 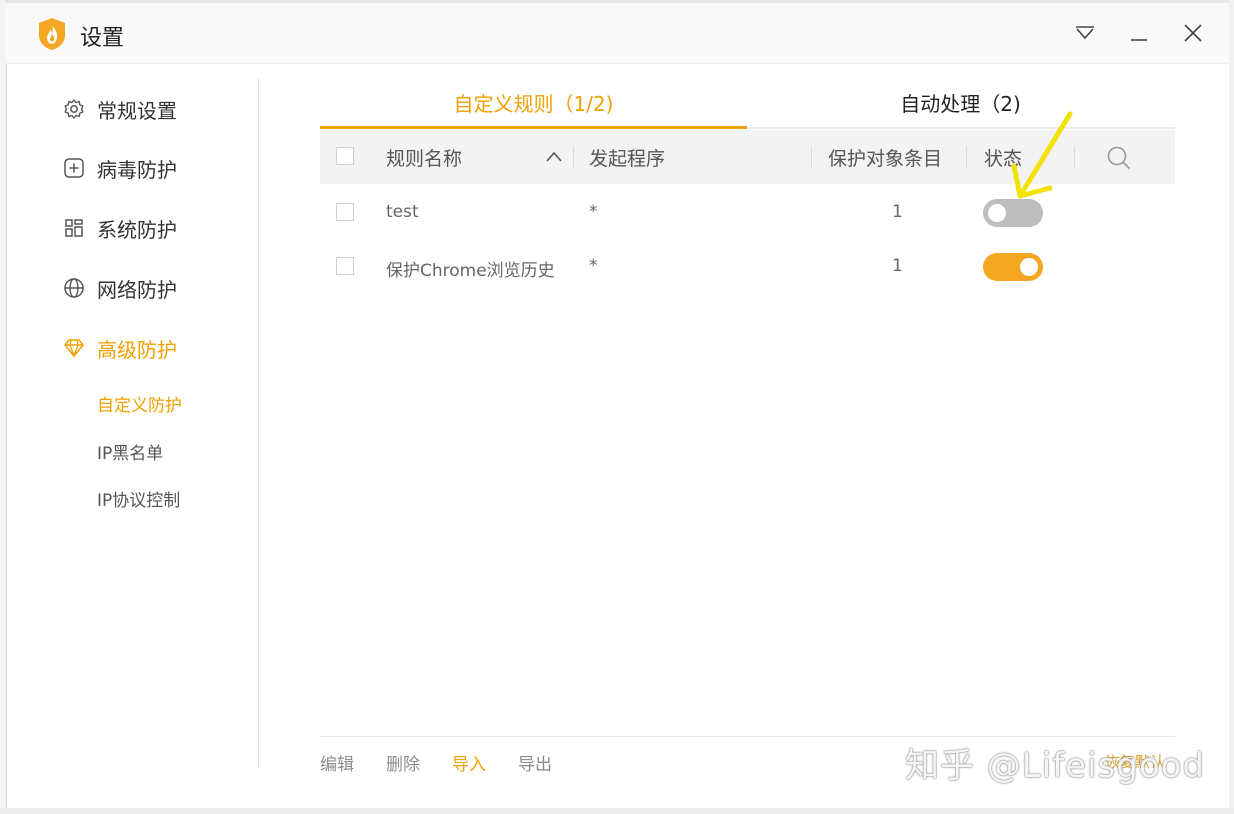 I want to click on search-icon, so click(x=1119, y=158).